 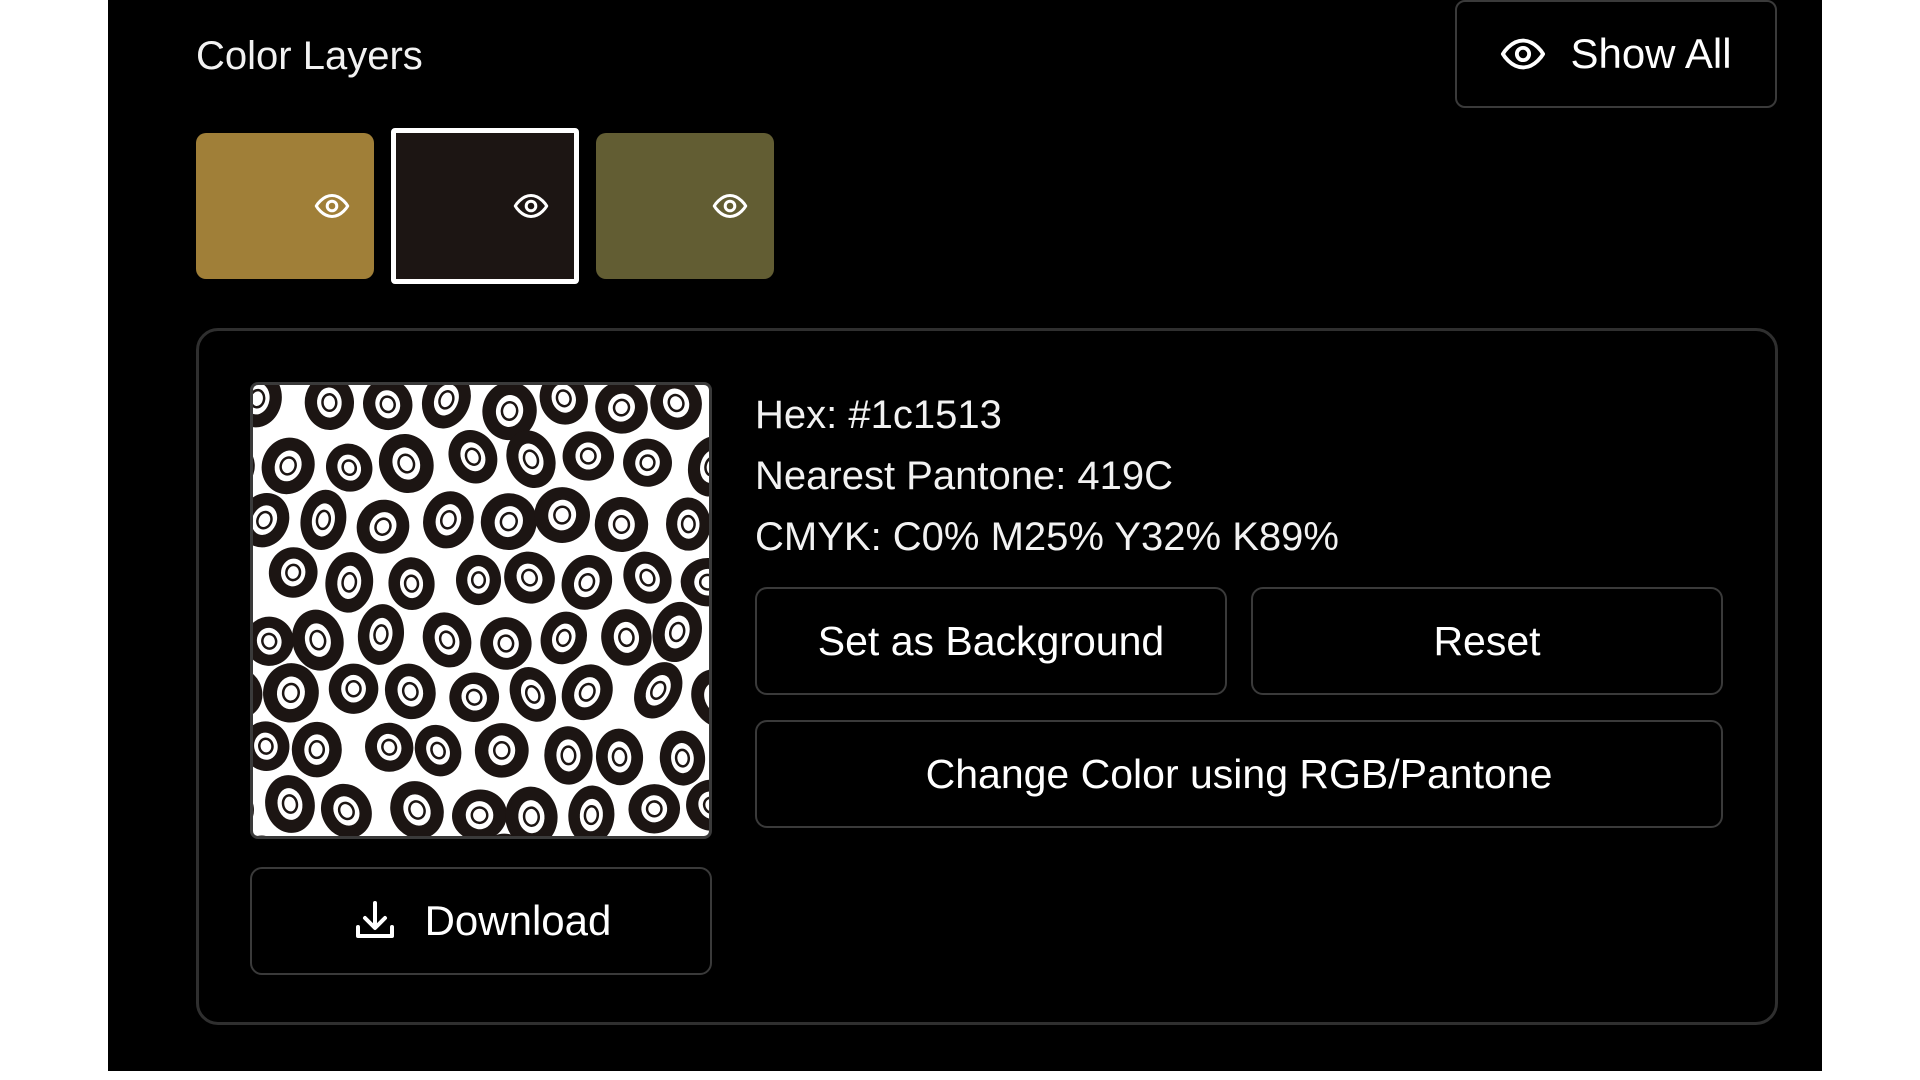 What do you see at coordinates (1487, 641) in the screenshot?
I see `reset-button: Reset` at bounding box center [1487, 641].